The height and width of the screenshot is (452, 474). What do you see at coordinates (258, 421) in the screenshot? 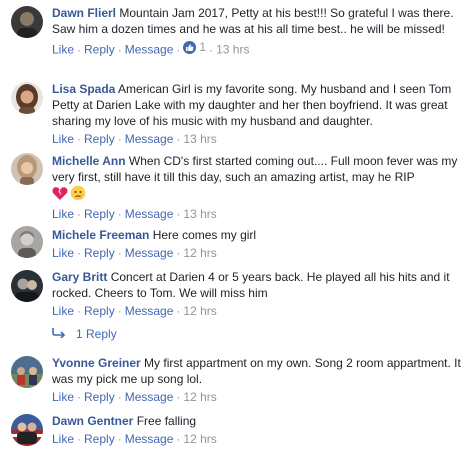
I see `comment-text: Dawn Gentner Free falling` at bounding box center [258, 421].